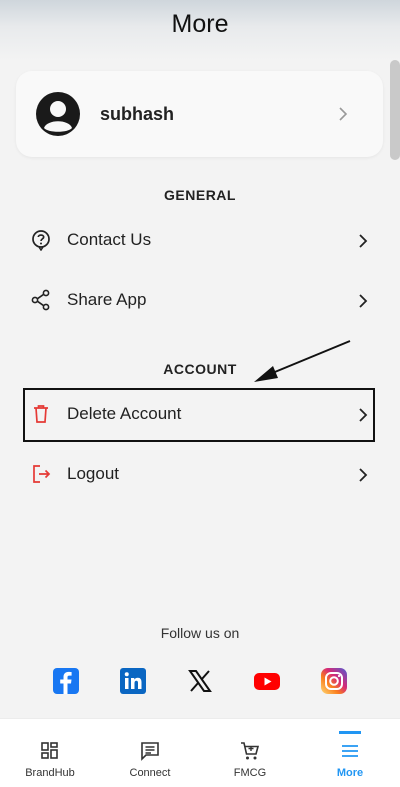  What do you see at coordinates (199, 114) in the screenshot?
I see `profile-card: subhash` at bounding box center [199, 114].